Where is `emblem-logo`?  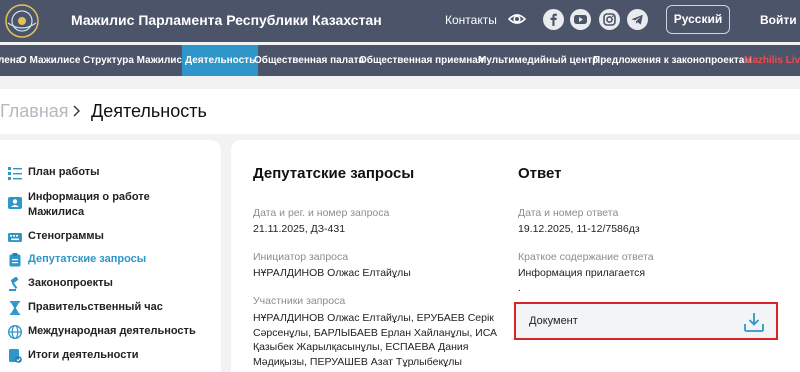 emblem-logo is located at coordinates (24, 21).